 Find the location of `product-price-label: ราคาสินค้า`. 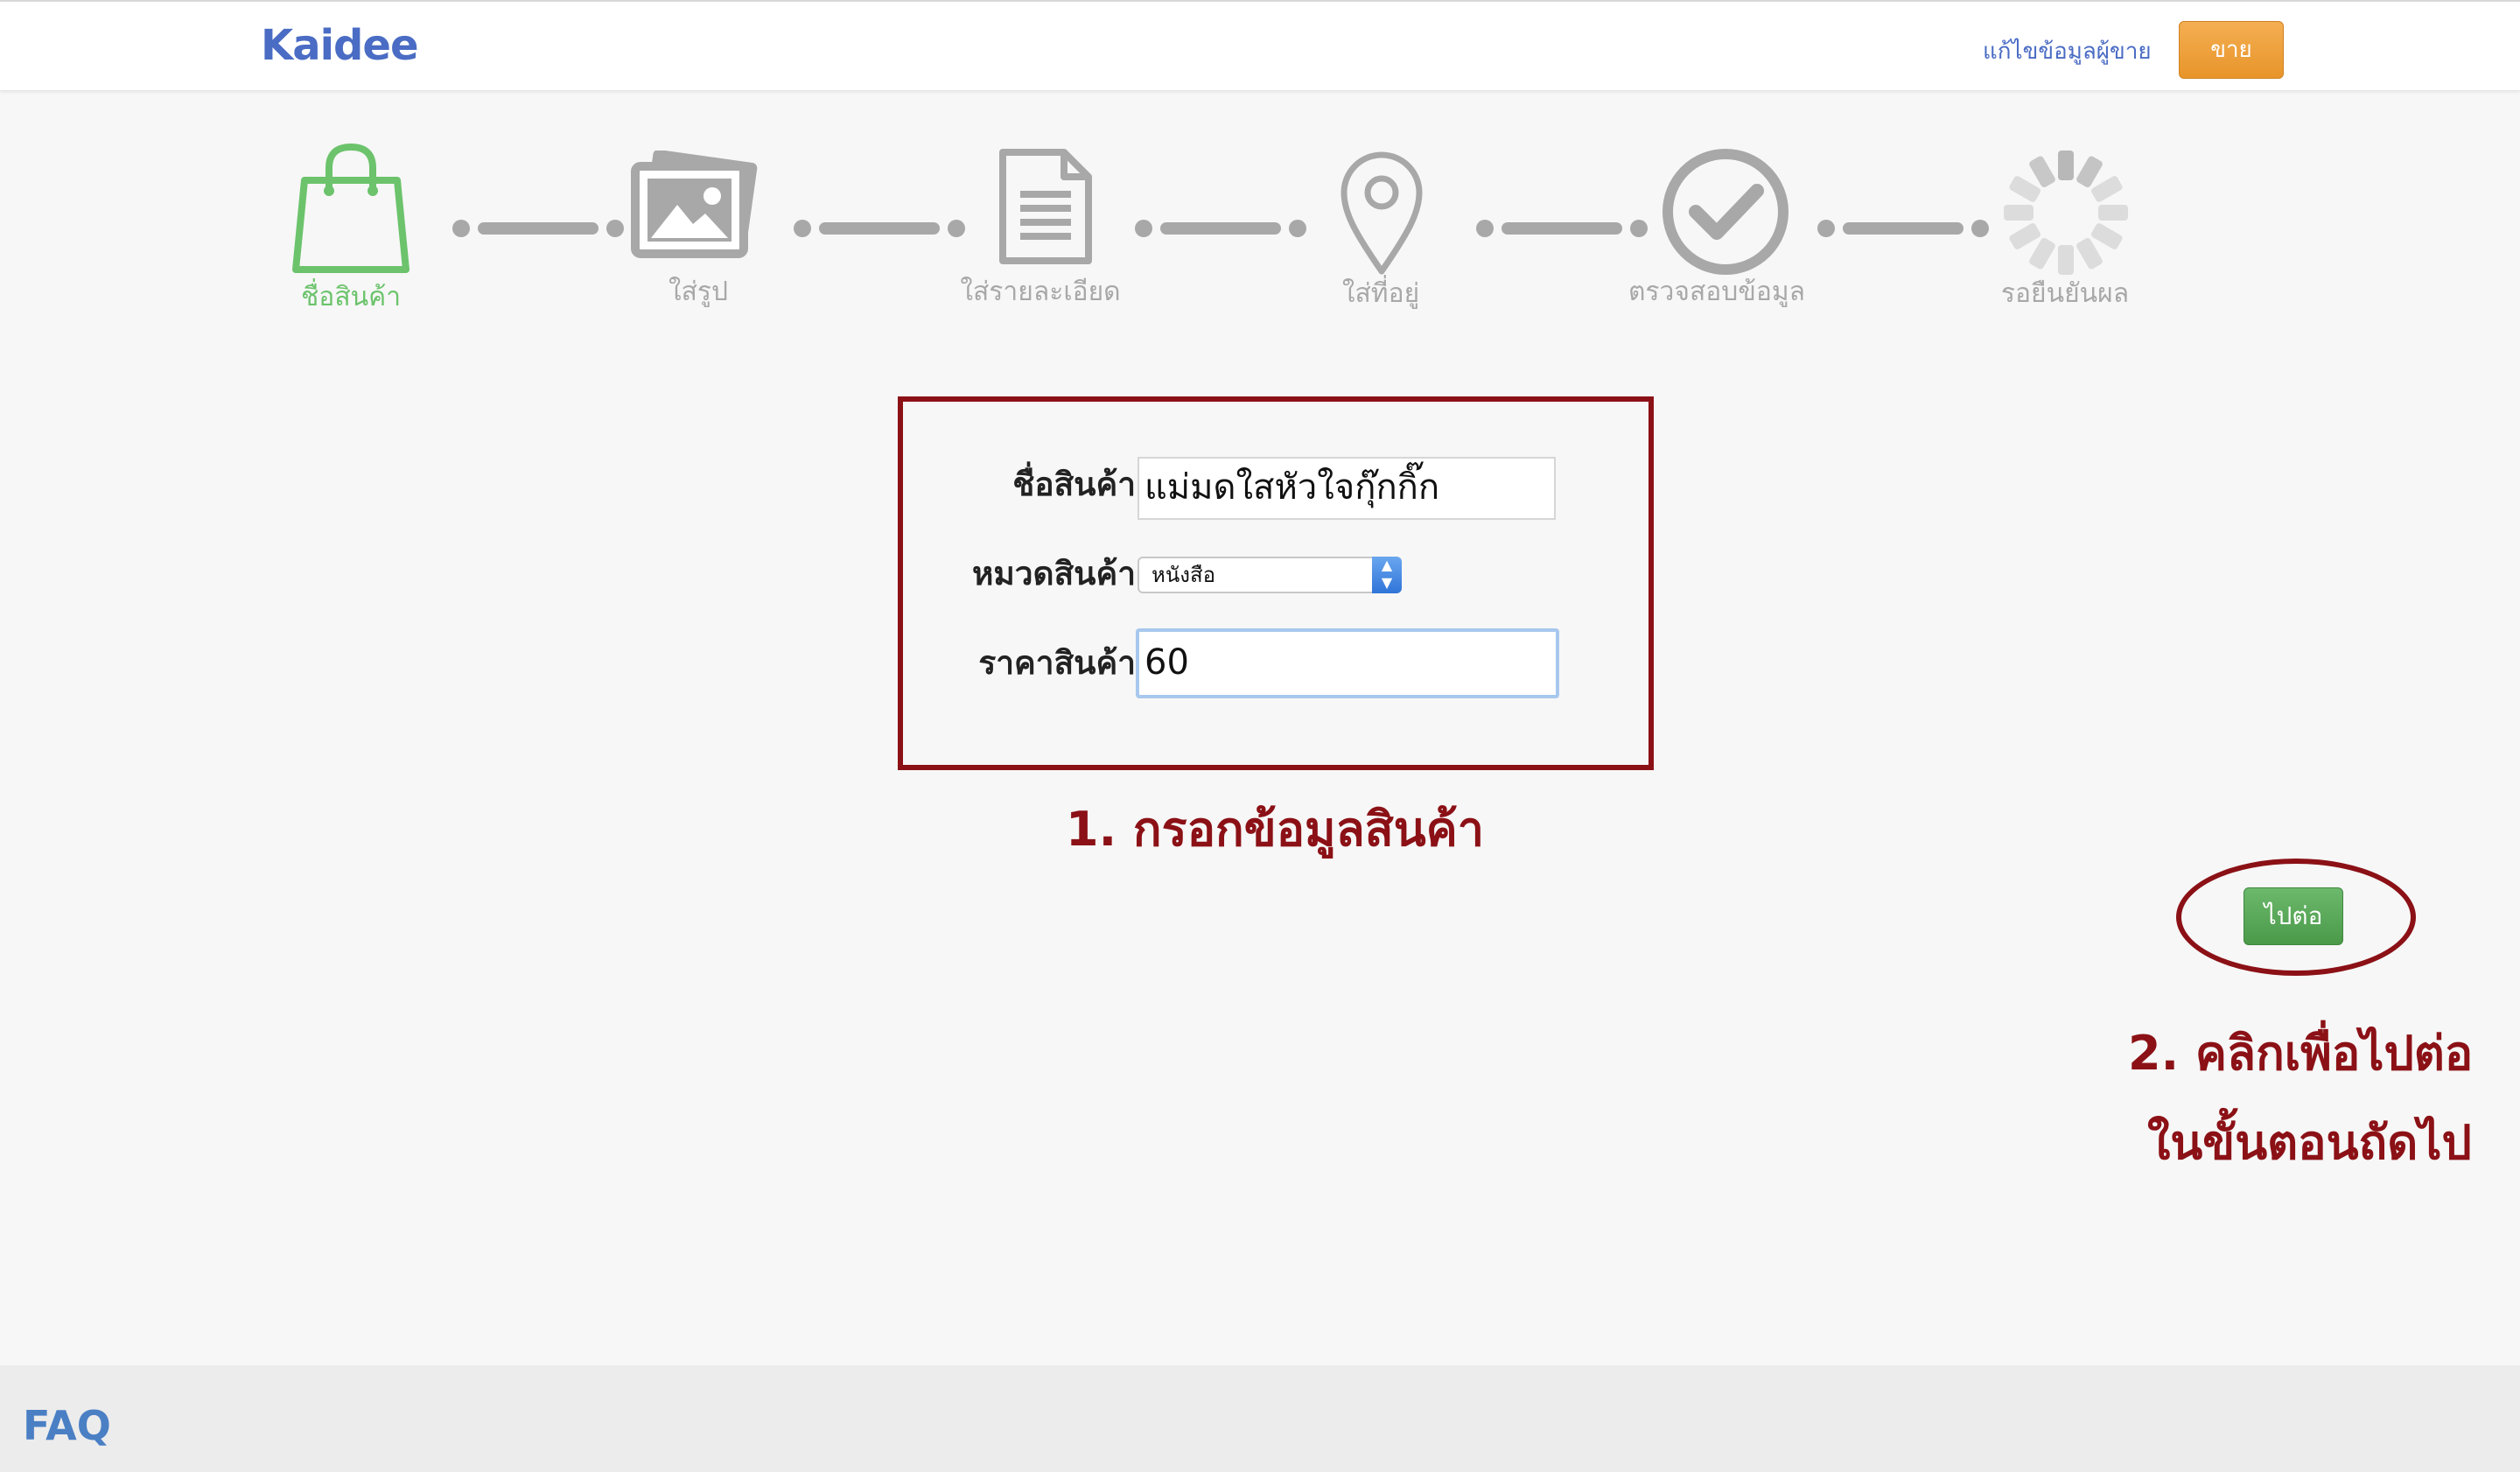

product-price-label: ราคาสินค้า is located at coordinates (1057, 663).